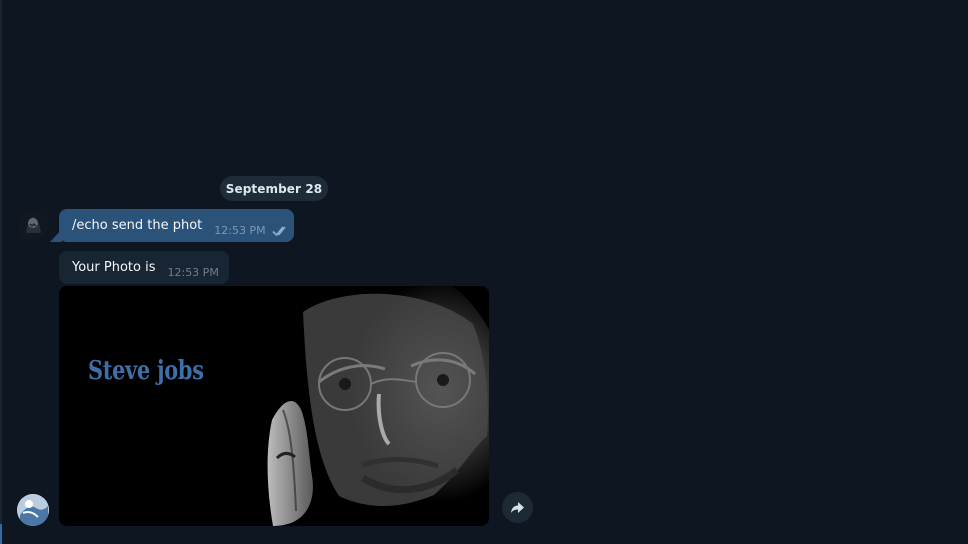 The height and width of the screenshot is (544, 968). What do you see at coordinates (33, 510) in the screenshot?
I see `bot-avatar` at bounding box center [33, 510].